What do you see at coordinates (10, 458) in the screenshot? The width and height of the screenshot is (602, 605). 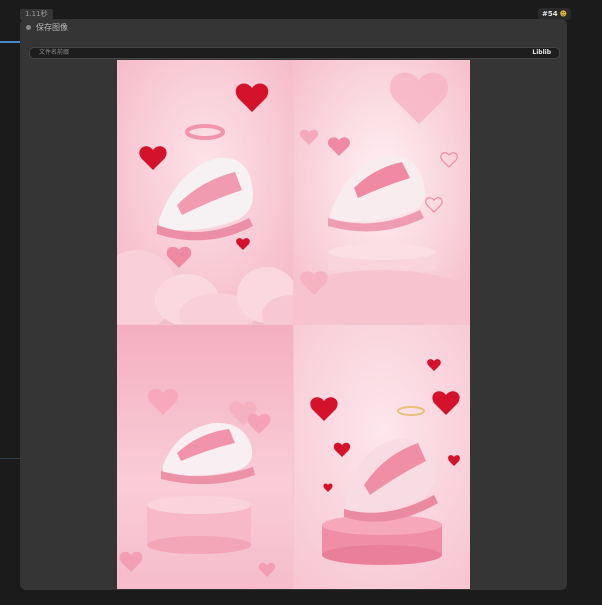 I see `background-wire` at bounding box center [10, 458].